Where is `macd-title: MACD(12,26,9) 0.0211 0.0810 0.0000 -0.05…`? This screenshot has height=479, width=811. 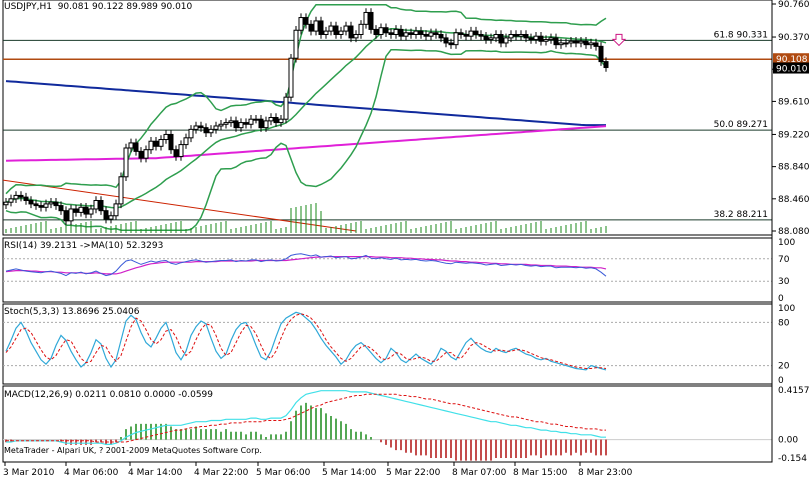
macd-title: MACD(12,26,9) 0.0211 0.0810 0.0000 -0.05… is located at coordinates (109, 395).